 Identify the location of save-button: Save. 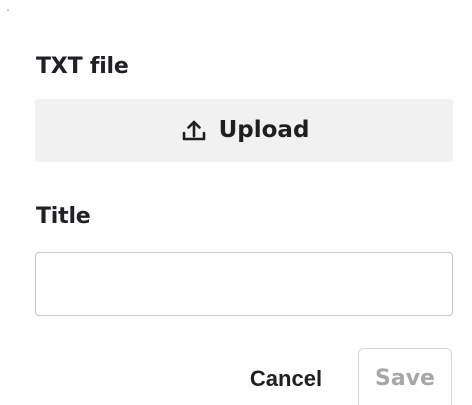
(405, 376).